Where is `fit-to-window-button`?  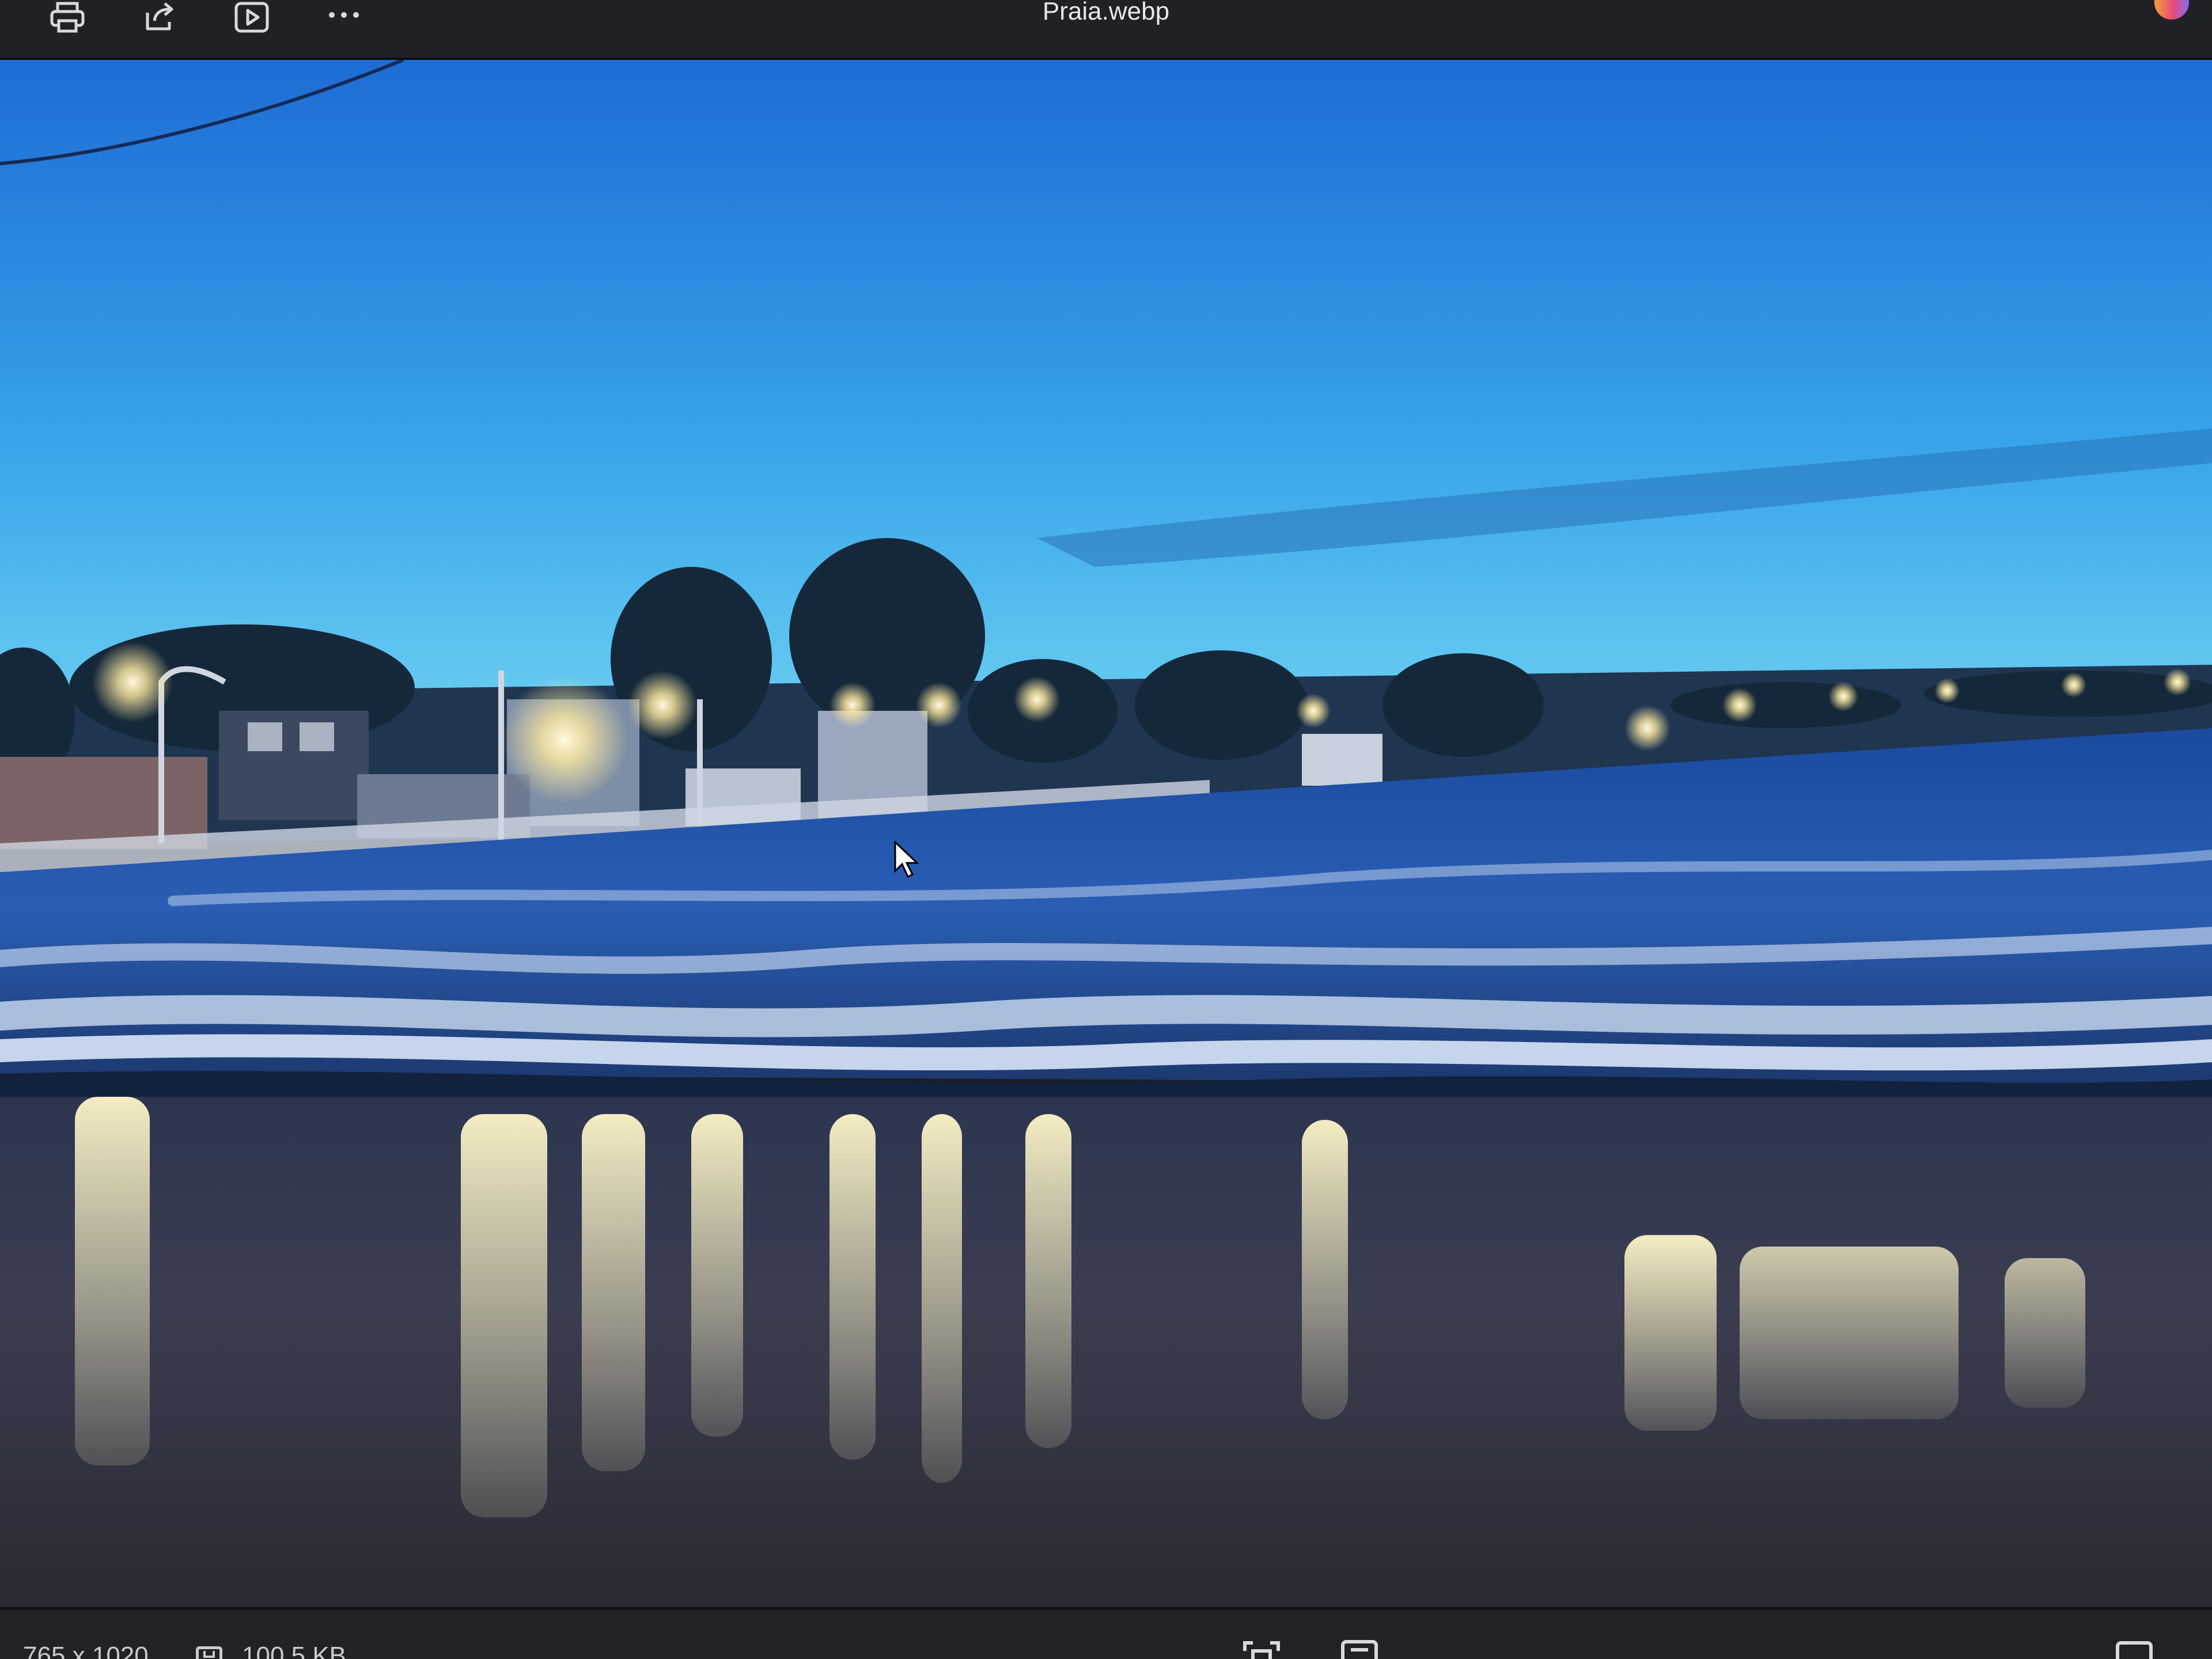
fit-to-window-button is located at coordinates (1261, 1648).